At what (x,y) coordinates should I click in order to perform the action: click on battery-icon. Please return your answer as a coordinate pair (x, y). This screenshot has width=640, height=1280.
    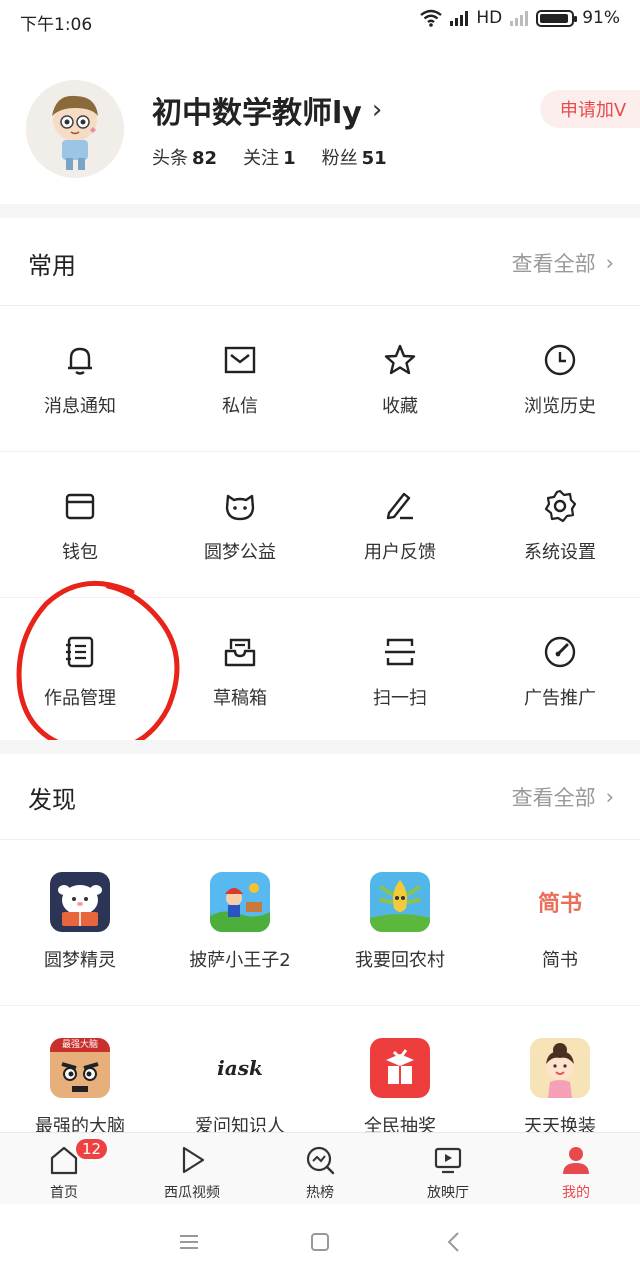
    Looking at the image, I should click on (557, 18).